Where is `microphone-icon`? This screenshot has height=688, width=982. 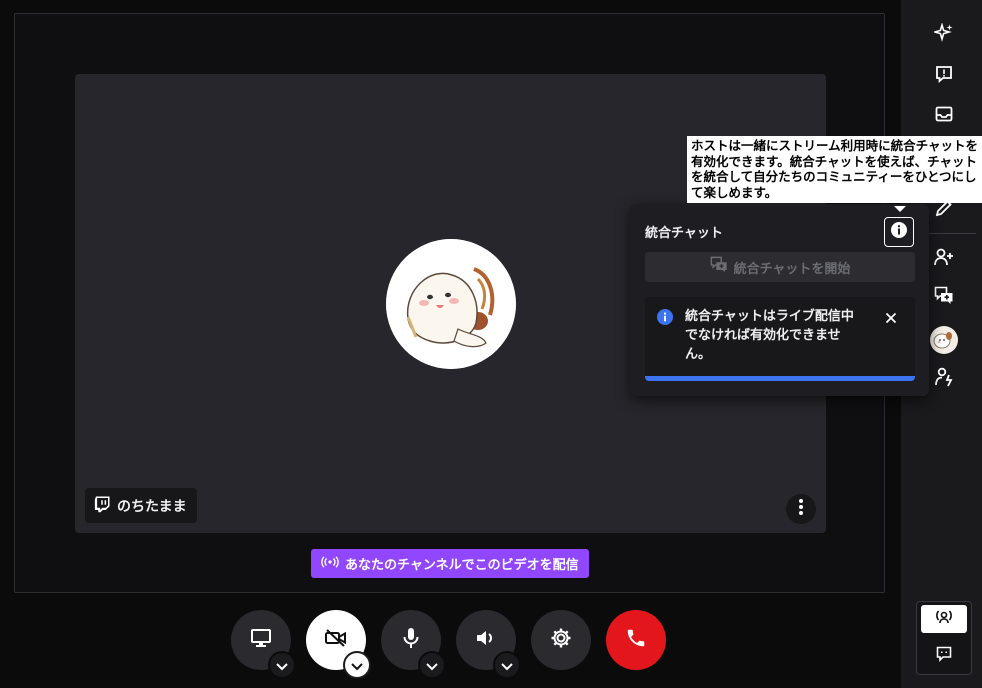 microphone-icon is located at coordinates (411, 640).